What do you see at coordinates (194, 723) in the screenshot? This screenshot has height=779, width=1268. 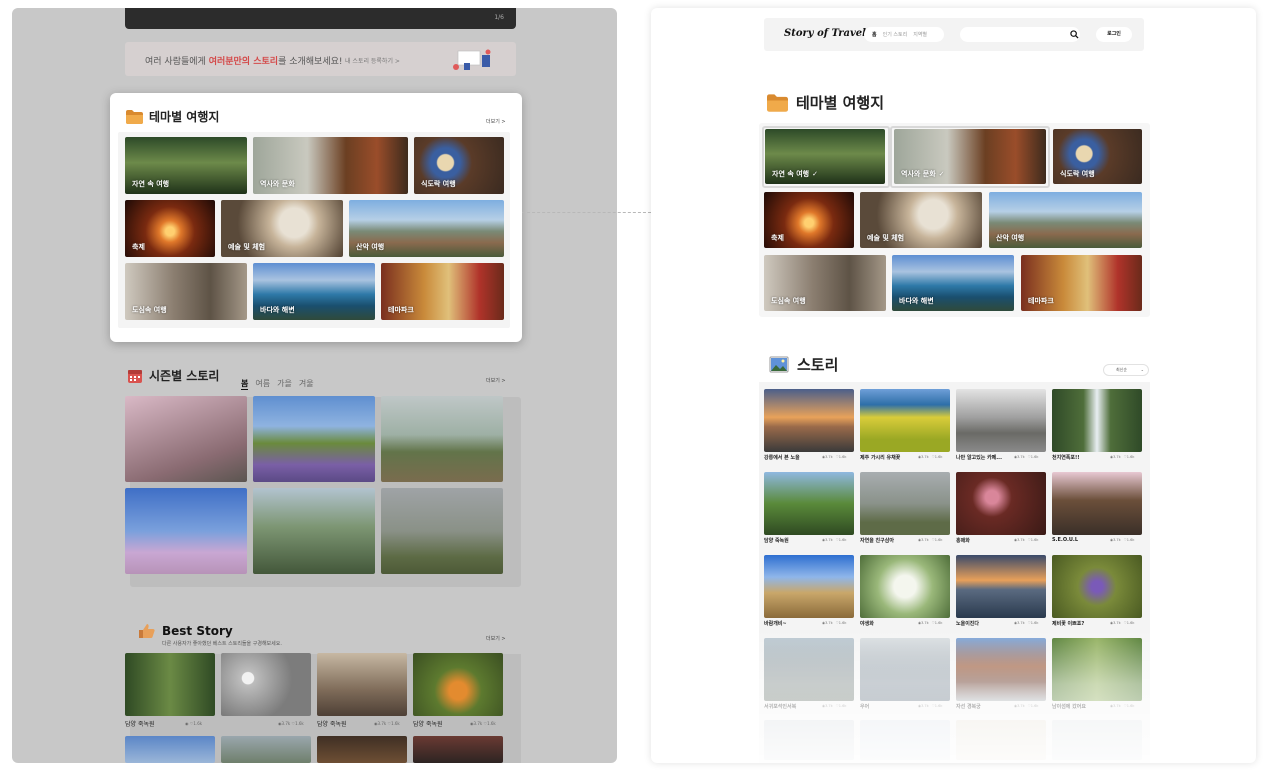 I see `best-item-meta: ◉ ♡1.6k` at bounding box center [194, 723].